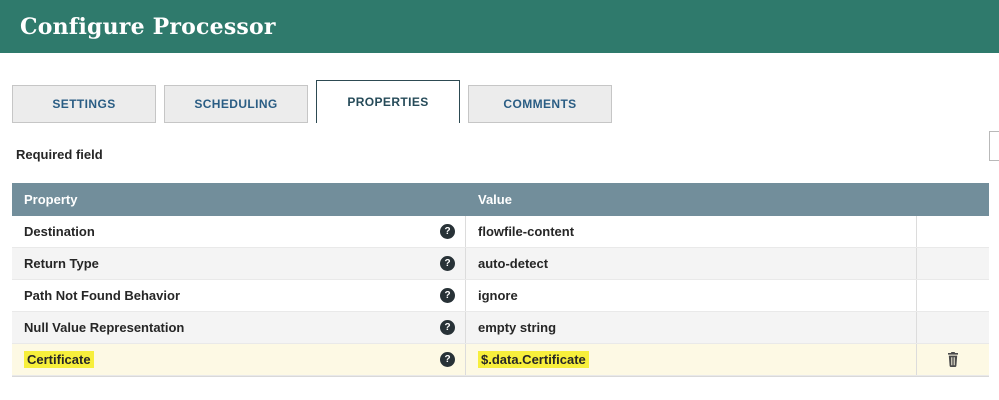 The image size is (999, 400). Describe the element at coordinates (239, 231) in the screenshot. I see `property-cell: Destination ?` at that location.